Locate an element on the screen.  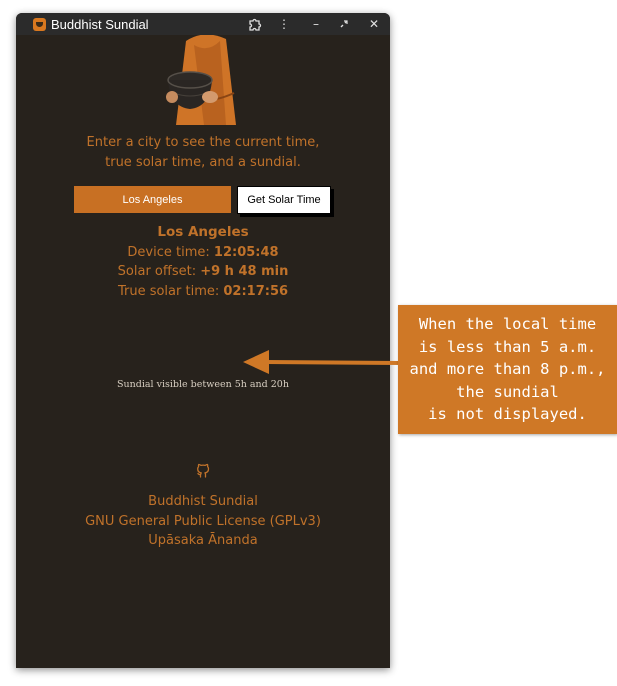
footer-author: Upāsaka Ānanda is located at coordinates (203, 540).